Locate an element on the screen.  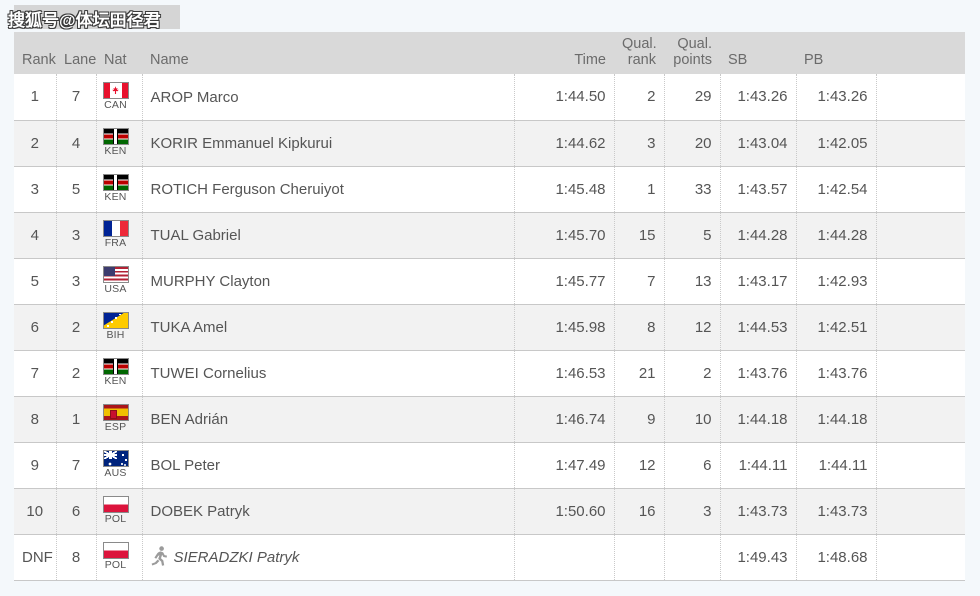
cell-name: TUWEI Cornelius is located at coordinates (328, 373).